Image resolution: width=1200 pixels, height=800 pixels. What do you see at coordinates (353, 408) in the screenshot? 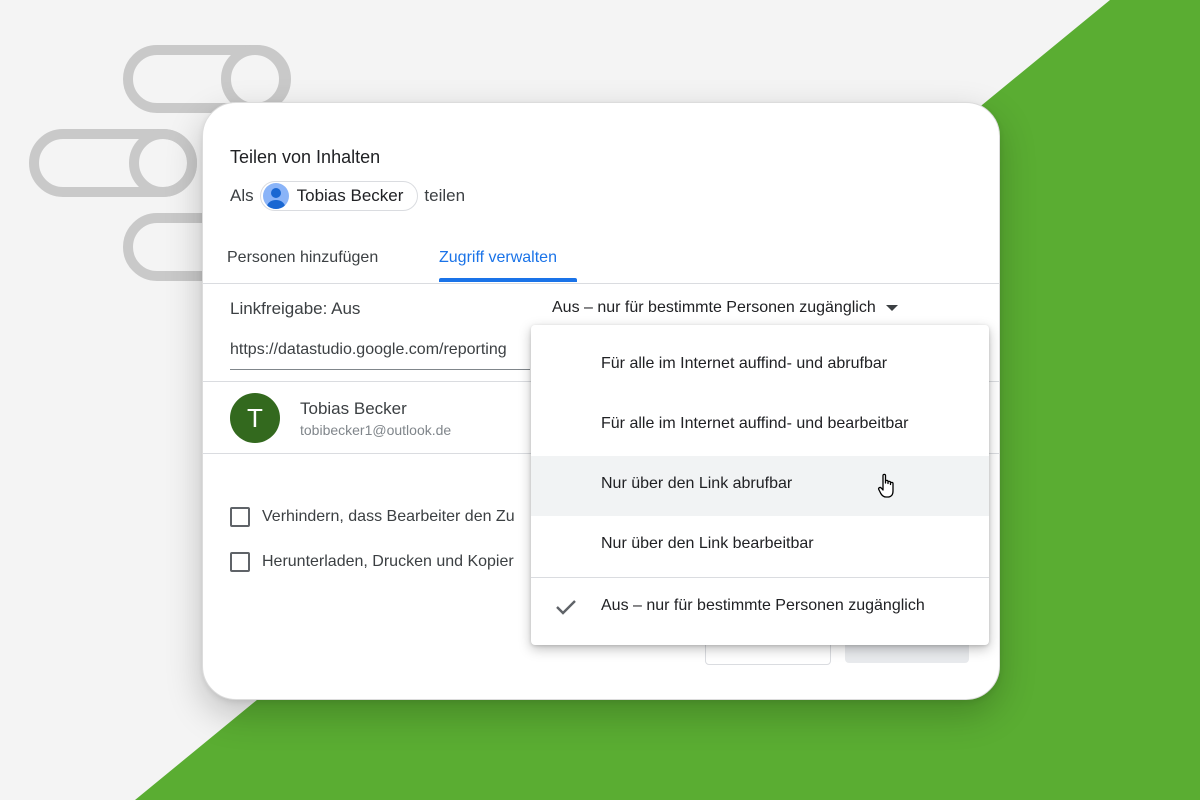
I see `user-name: Tobias Becker` at bounding box center [353, 408].